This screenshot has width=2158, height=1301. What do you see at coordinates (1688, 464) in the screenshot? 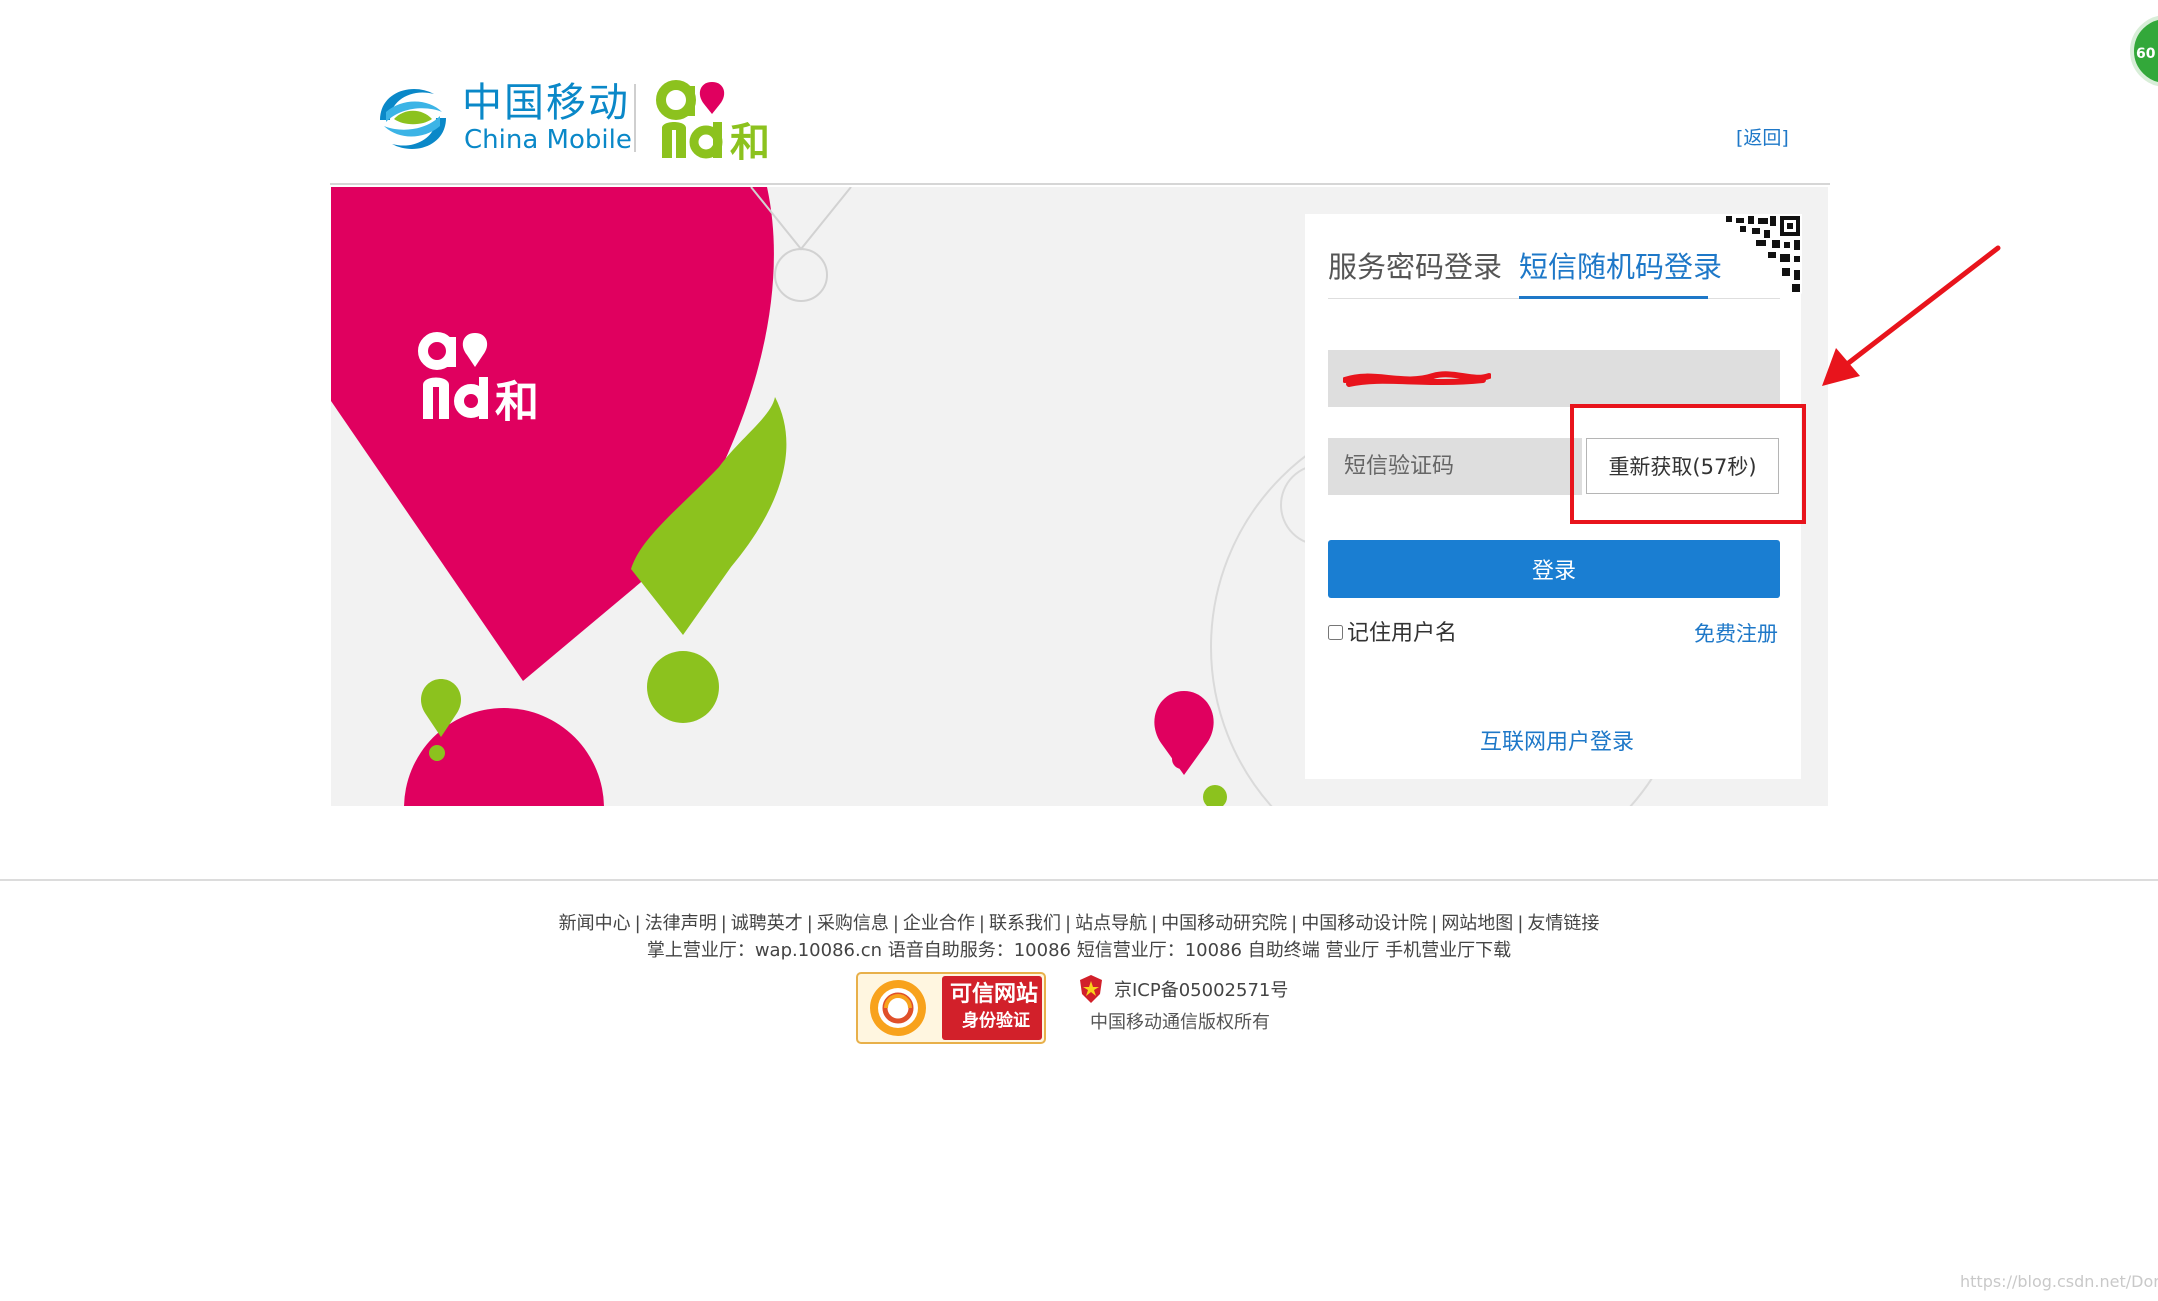
I see `annotation-highlight-box` at bounding box center [1688, 464].